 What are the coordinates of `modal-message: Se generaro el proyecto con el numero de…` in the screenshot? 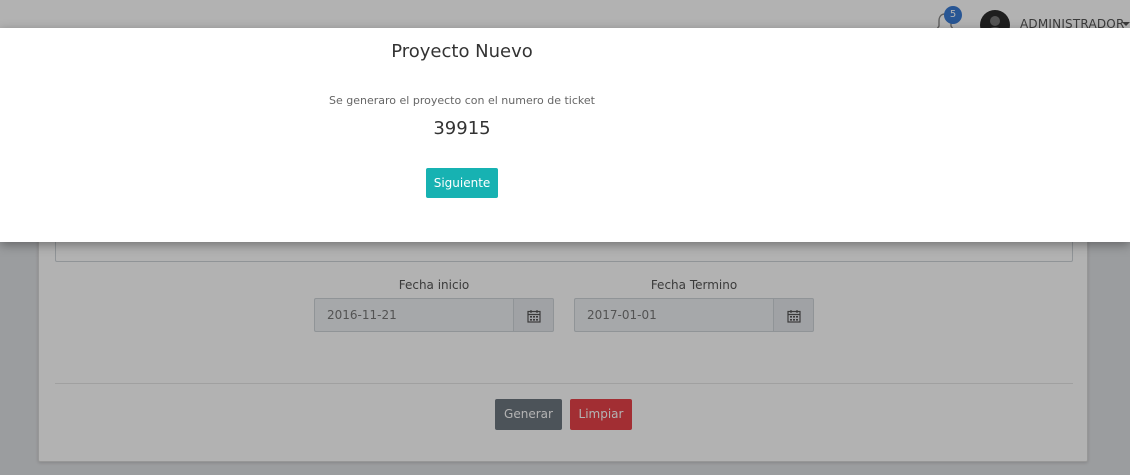 It's located at (462, 100).